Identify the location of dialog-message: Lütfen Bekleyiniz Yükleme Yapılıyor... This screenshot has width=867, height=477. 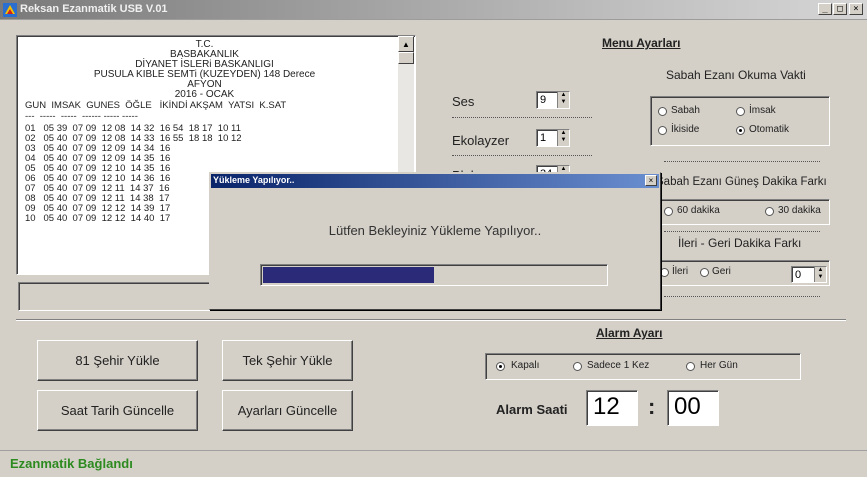
(435, 230).